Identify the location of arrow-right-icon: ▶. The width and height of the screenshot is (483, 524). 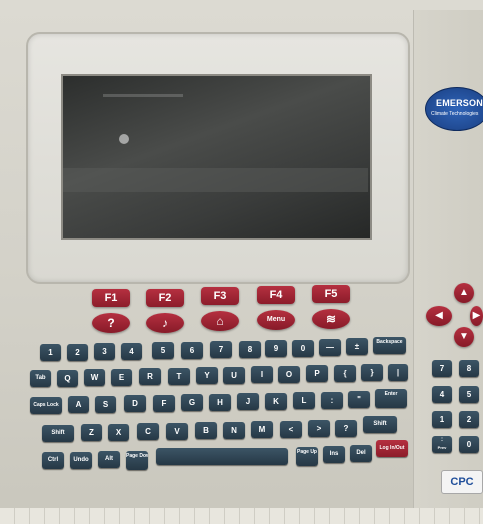
(476, 315).